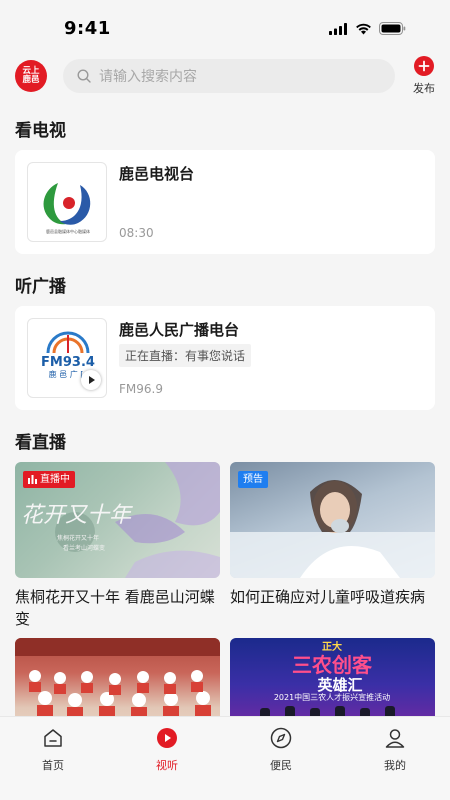  Describe the element at coordinates (31, 80) in the screenshot. I see `logo-text-line2: 鹿邑` at that location.